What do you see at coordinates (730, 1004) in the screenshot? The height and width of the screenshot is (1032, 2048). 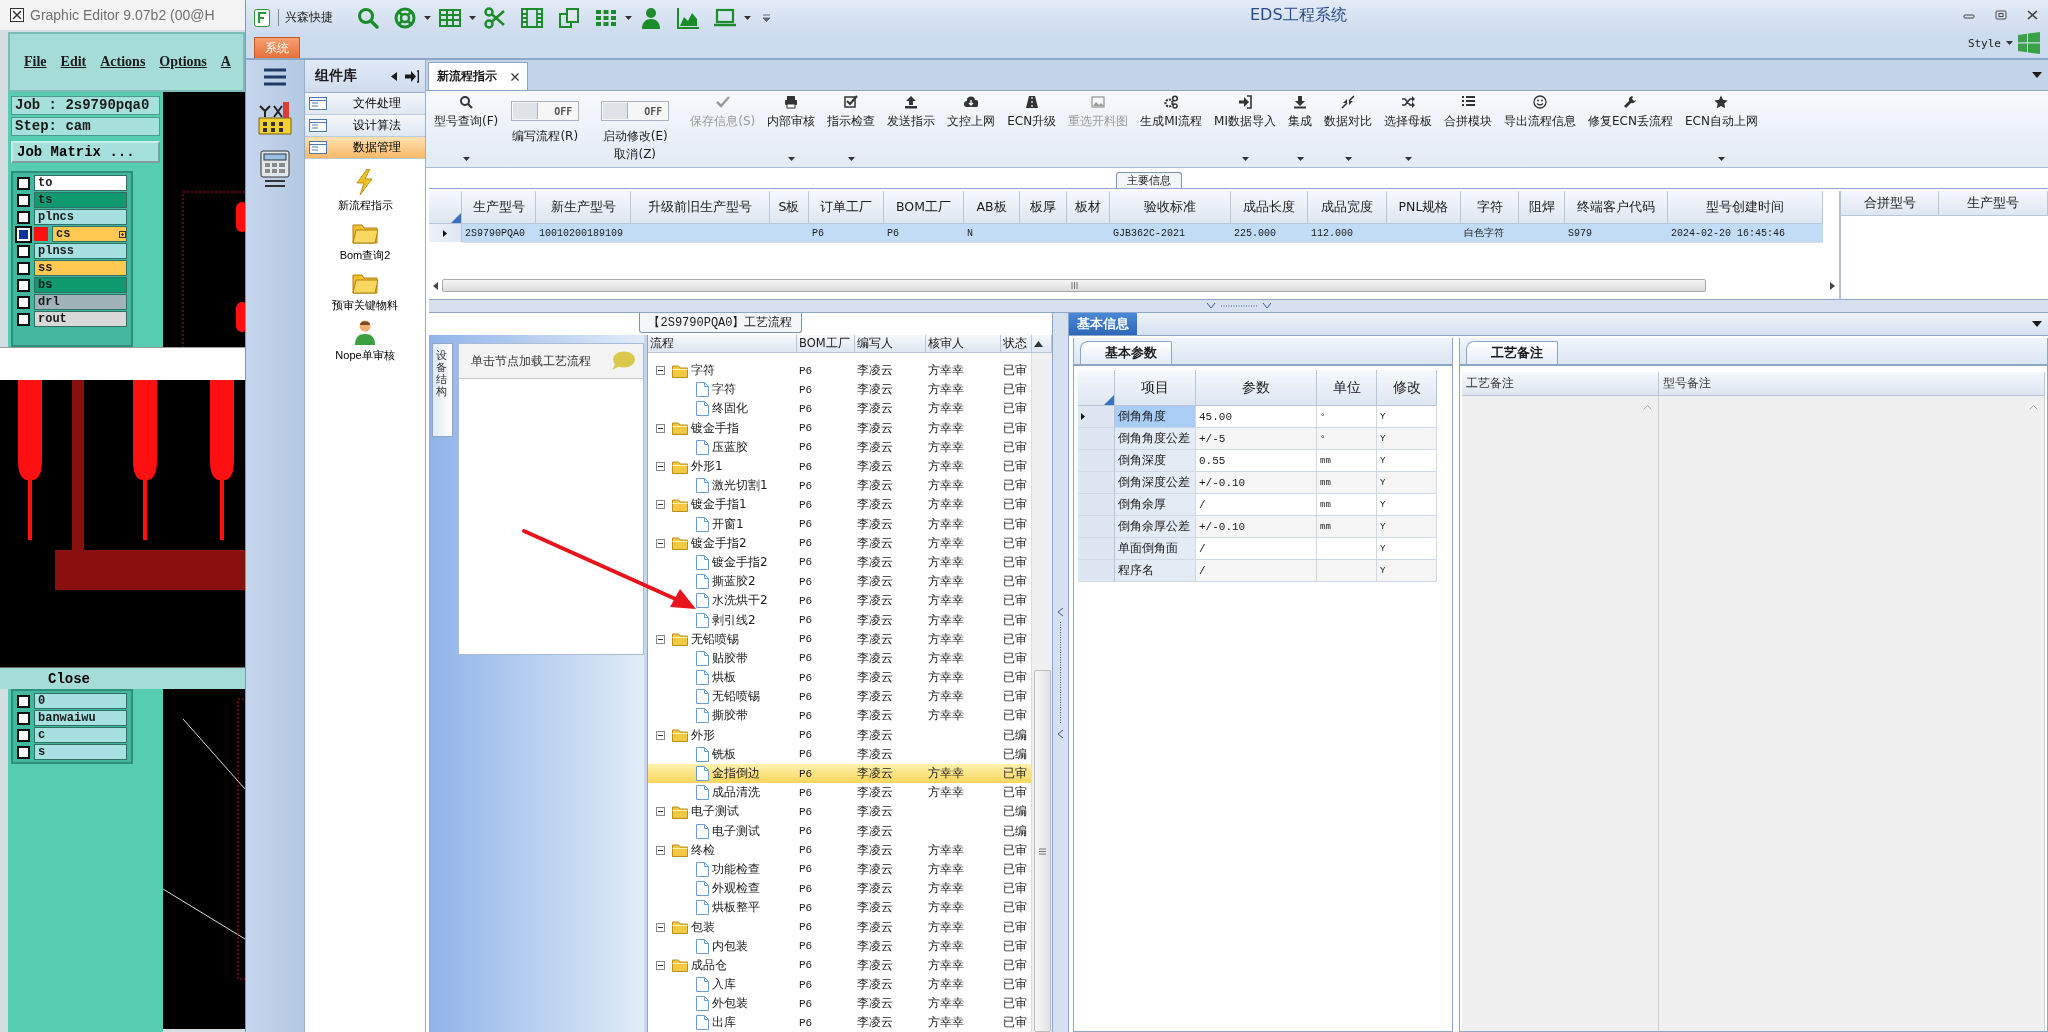 I see `tree-label: 外包装` at bounding box center [730, 1004].